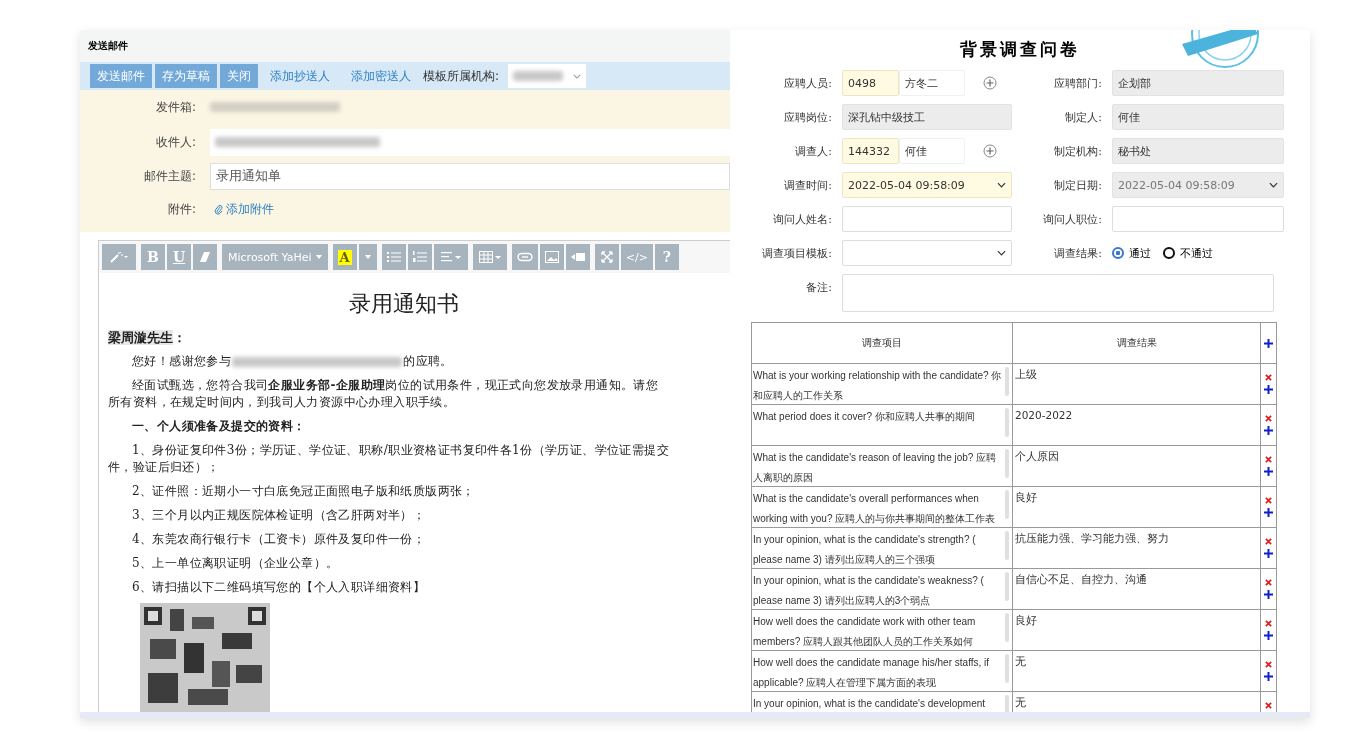  Describe the element at coordinates (175, 142) in the screenshot. I see `field-label: 收件人:` at that location.